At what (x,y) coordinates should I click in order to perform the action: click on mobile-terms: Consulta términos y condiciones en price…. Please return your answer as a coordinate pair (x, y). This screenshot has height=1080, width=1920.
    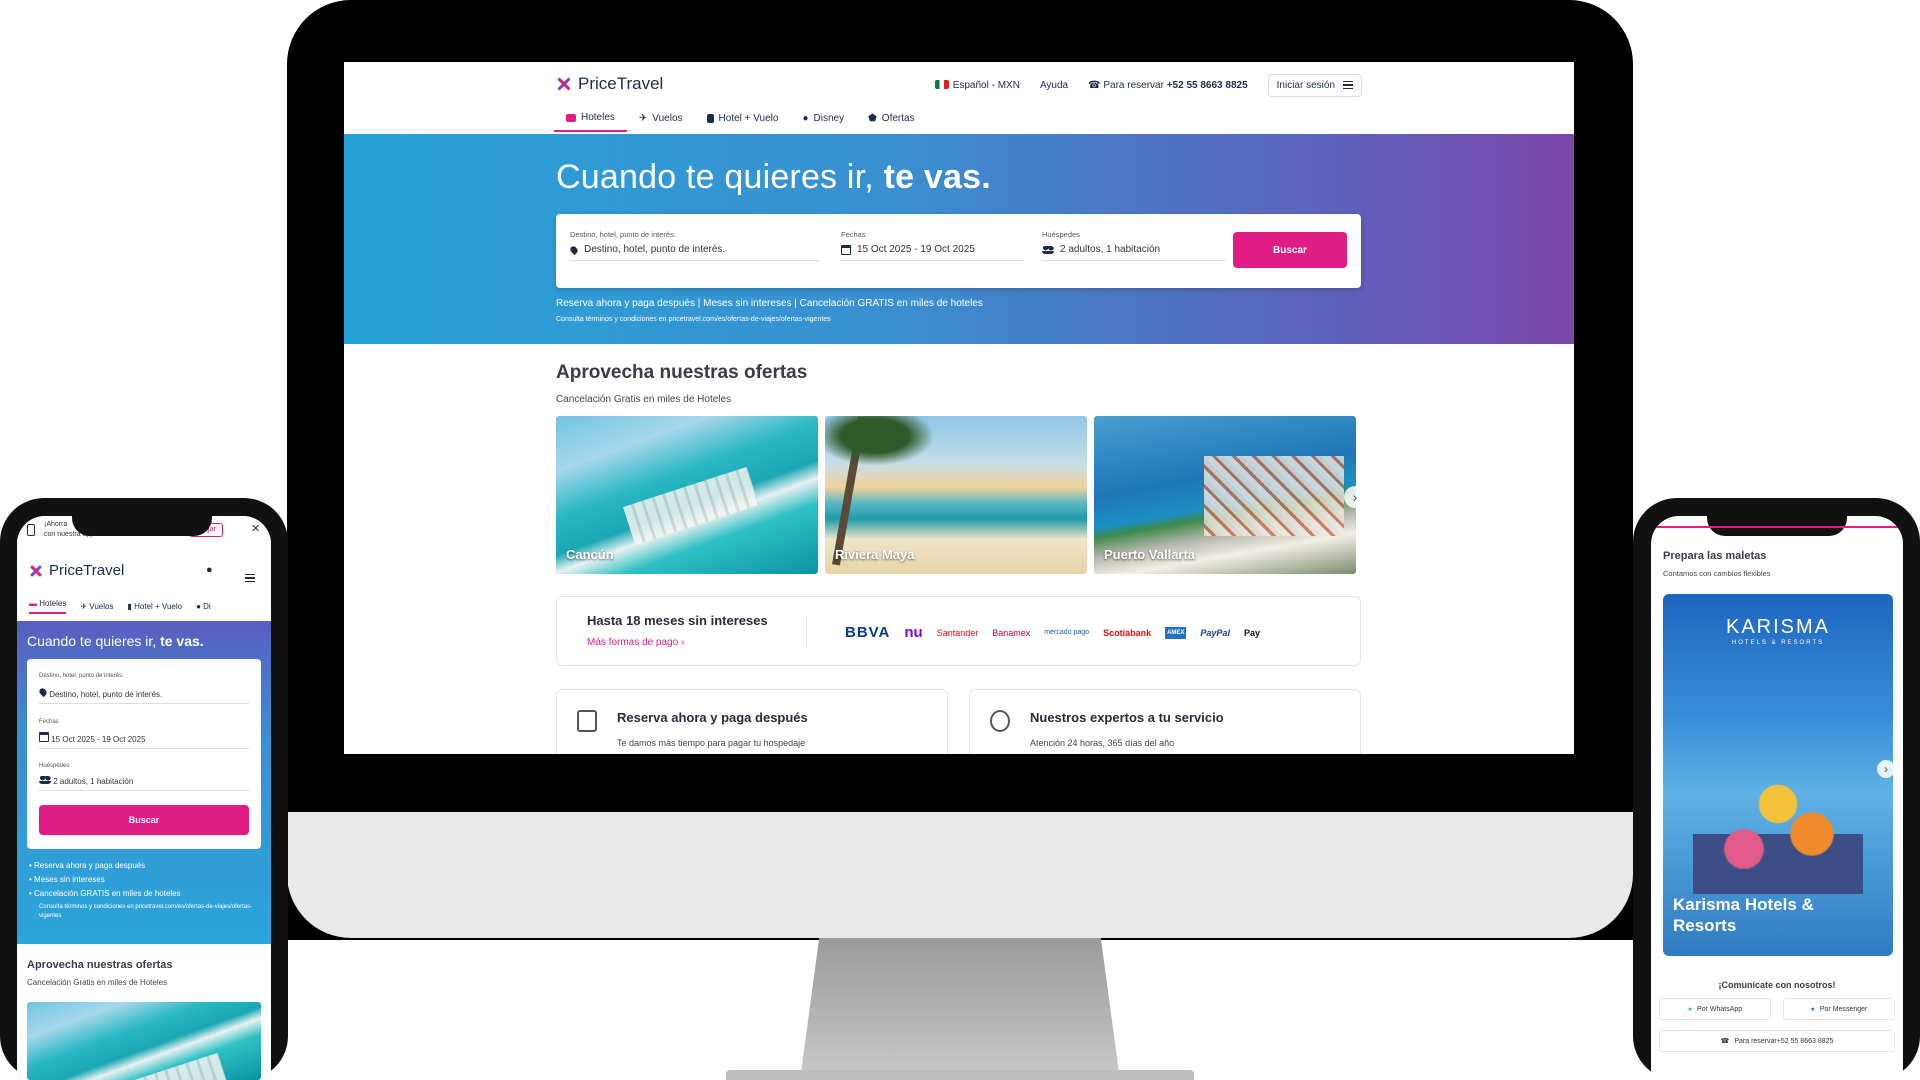
    Looking at the image, I should click on (146, 912).